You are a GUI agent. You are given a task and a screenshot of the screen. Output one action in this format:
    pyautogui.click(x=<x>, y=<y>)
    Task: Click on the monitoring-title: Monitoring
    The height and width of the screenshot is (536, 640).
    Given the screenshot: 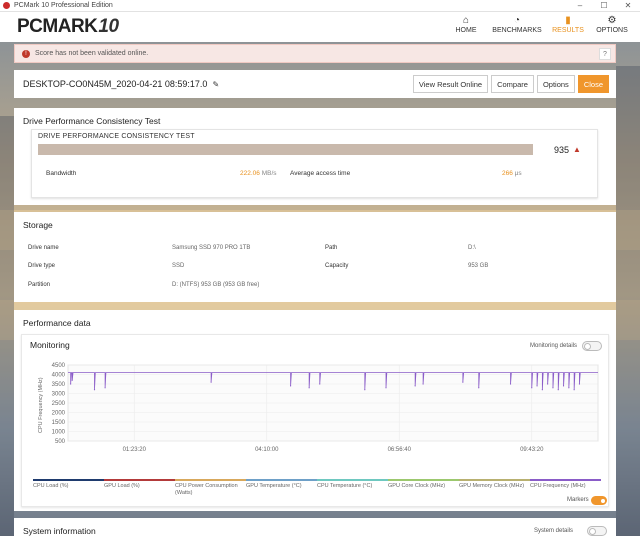 What is the action you would take?
    pyautogui.click(x=50, y=345)
    